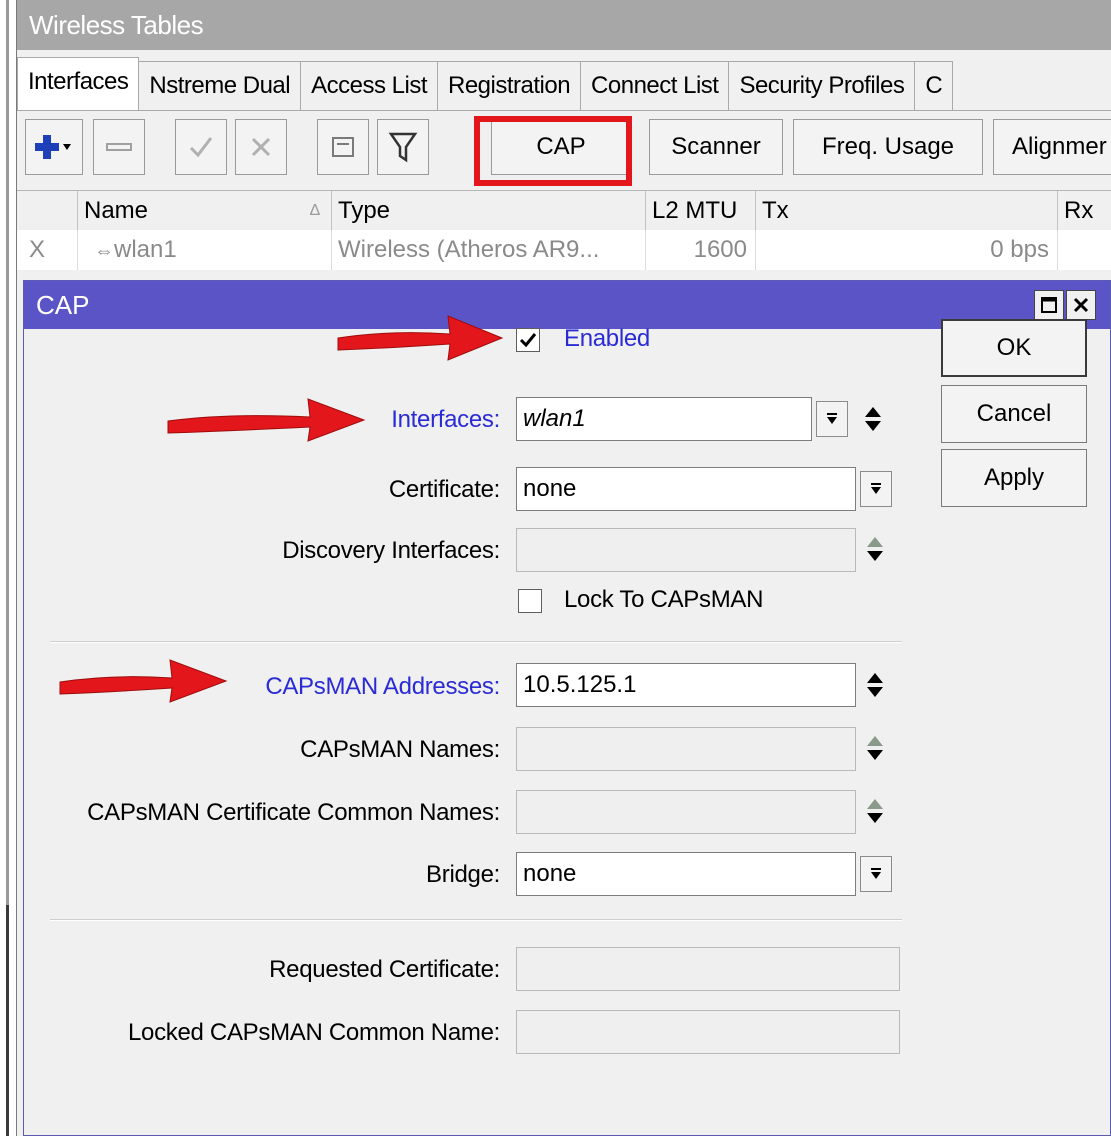  What do you see at coordinates (384, 969) in the screenshot?
I see `requested-certificate-label: Requested Certificate:` at bounding box center [384, 969].